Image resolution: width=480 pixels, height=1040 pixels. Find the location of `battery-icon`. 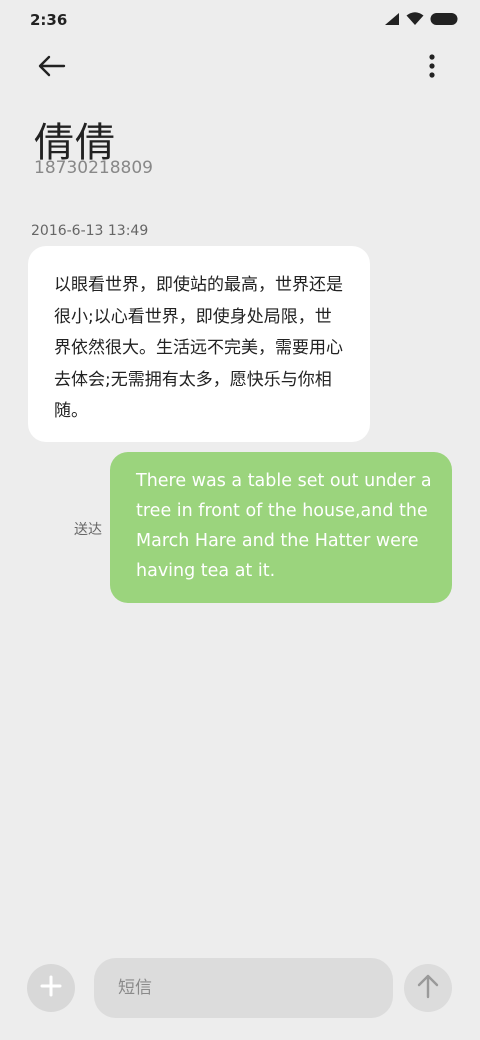

battery-icon is located at coordinates (444, 19).